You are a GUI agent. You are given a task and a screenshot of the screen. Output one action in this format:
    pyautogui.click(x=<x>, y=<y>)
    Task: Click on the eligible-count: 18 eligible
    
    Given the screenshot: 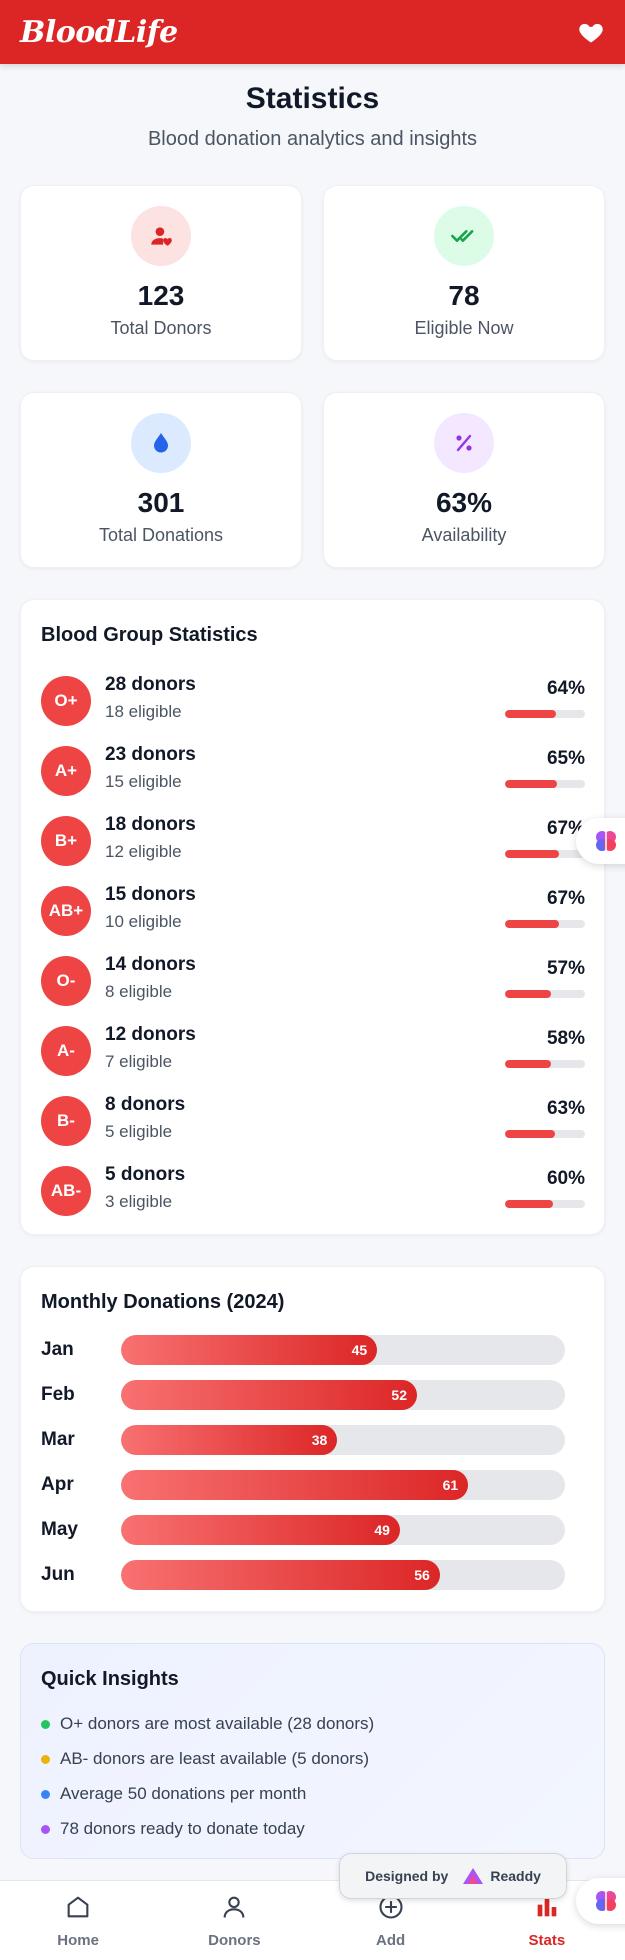 What is the action you would take?
    pyautogui.click(x=143, y=711)
    